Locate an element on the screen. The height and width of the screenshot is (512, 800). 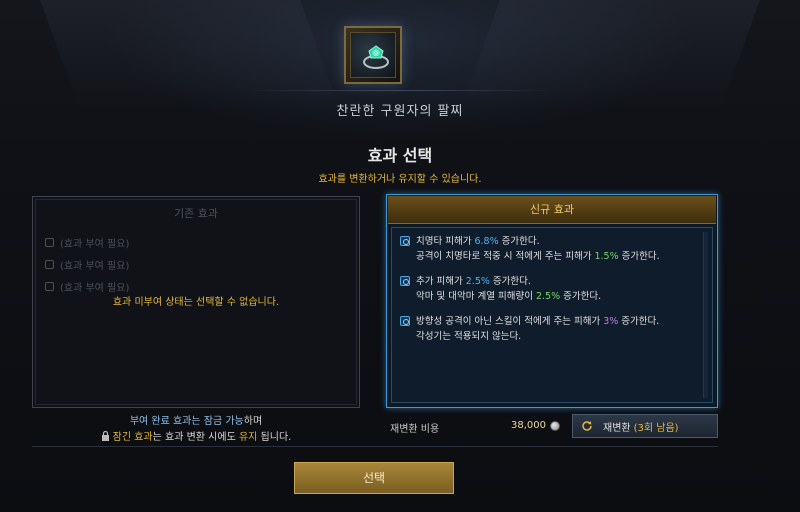
refresh-icon is located at coordinates (587, 426).